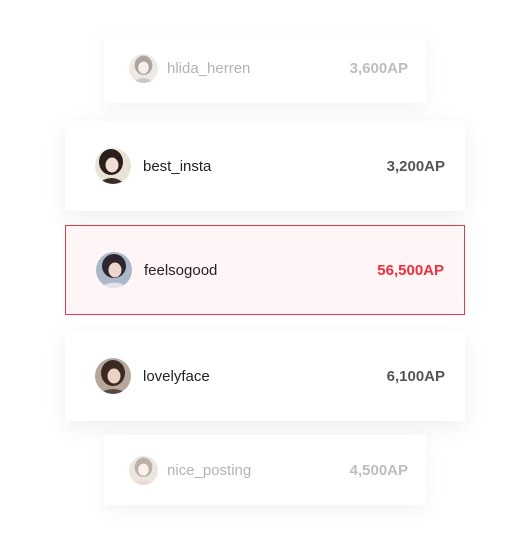 This screenshot has width=530, height=540. What do you see at coordinates (378, 470) in the screenshot?
I see `points-value: 4,500AP` at bounding box center [378, 470].